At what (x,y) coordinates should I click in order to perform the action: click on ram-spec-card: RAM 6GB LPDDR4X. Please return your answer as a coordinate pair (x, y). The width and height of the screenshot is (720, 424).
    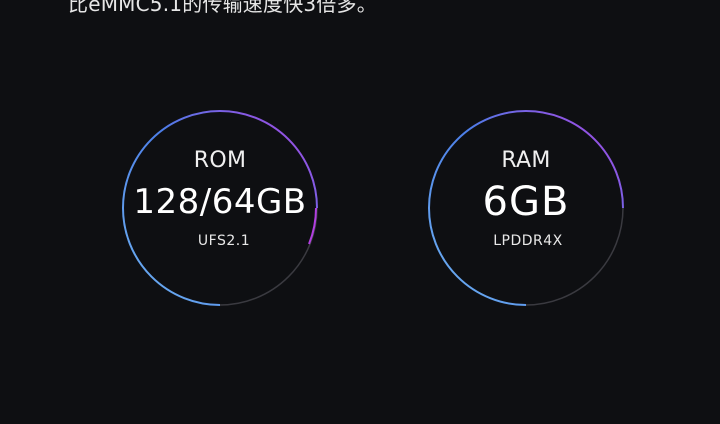
    Looking at the image, I should click on (526, 208).